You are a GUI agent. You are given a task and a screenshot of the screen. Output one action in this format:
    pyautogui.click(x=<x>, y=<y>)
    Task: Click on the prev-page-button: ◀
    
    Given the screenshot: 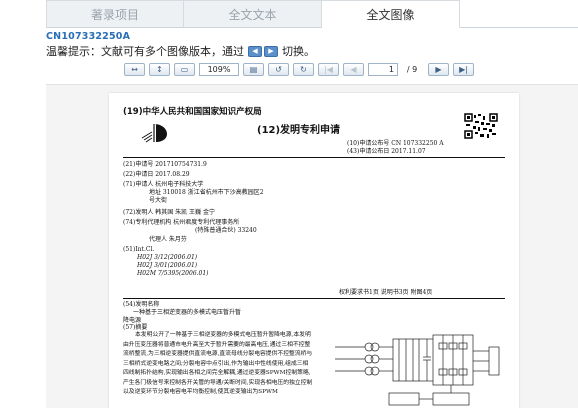 What is the action you would take?
    pyautogui.click(x=353, y=69)
    